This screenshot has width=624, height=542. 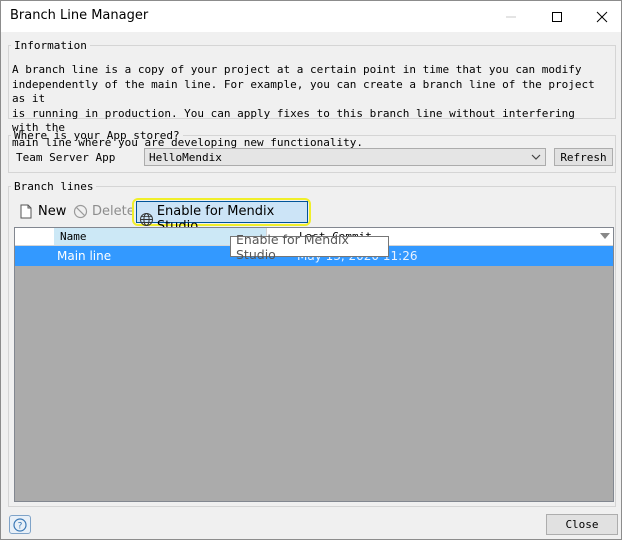 I want to click on maximize-icon, so click(x=557, y=16).